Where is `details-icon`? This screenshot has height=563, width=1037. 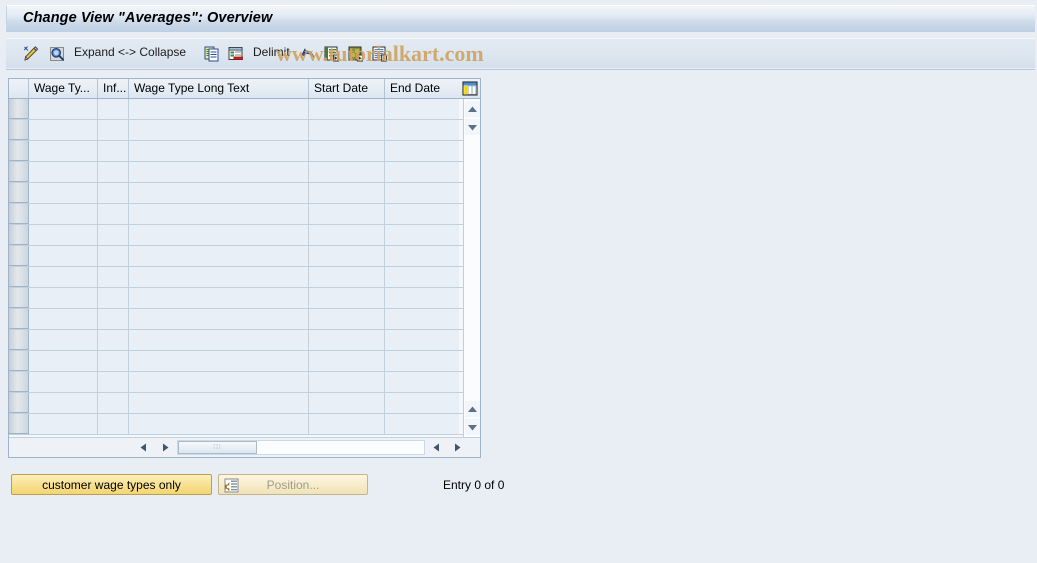 details-icon is located at coordinates (380, 54).